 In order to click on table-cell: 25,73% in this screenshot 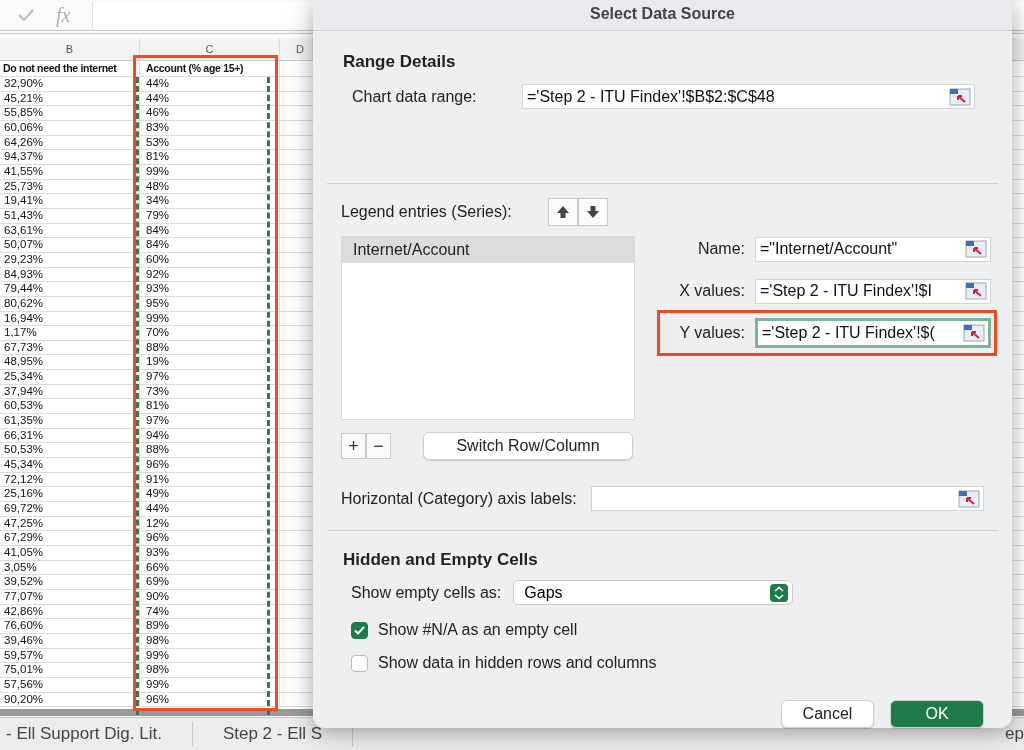, I will do `click(70, 186)`.